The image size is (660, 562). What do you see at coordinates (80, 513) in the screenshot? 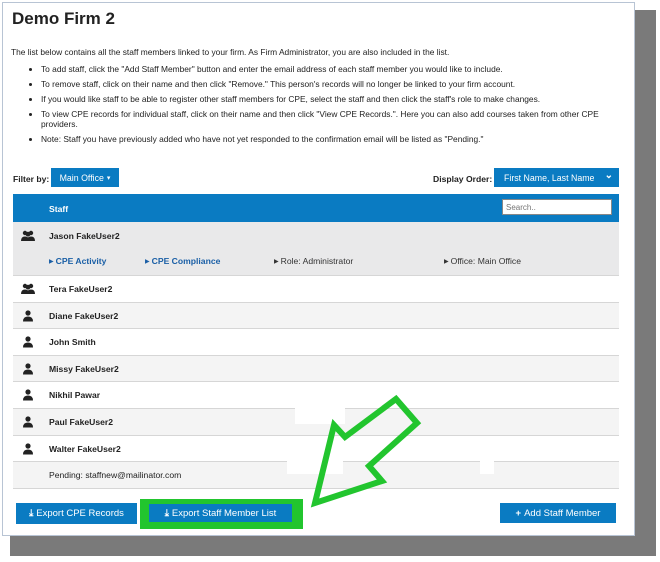
I see `export-cpe-label: Export CPE Records` at bounding box center [80, 513].